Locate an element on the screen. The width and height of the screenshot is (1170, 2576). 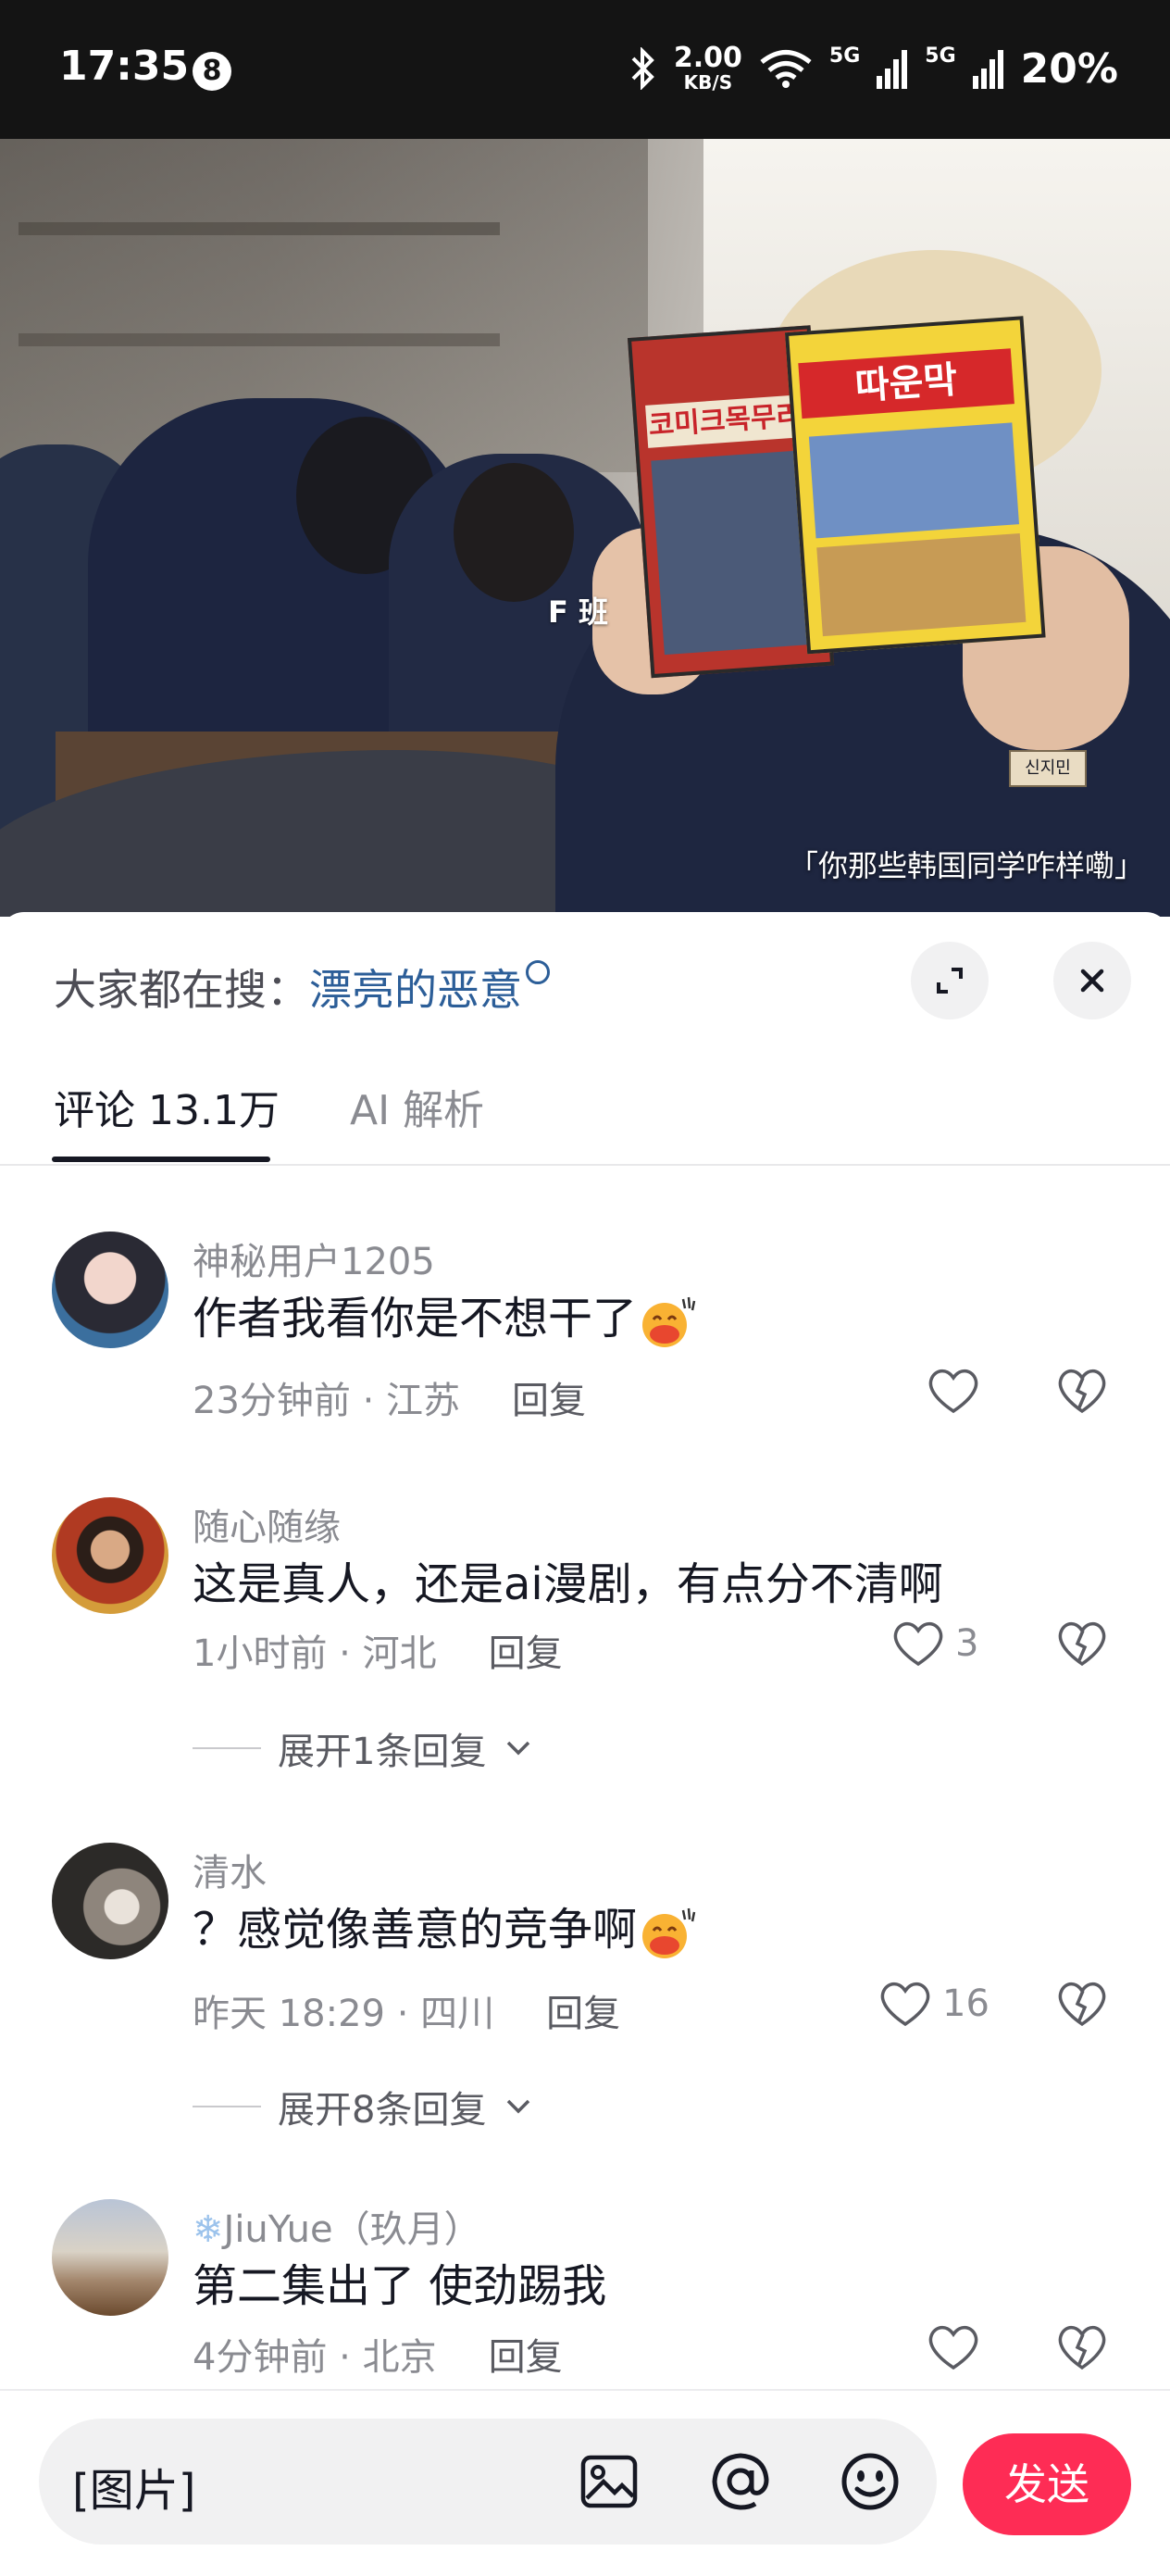
comic-back-title: 코미크목무리 is located at coordinates (725, 421).